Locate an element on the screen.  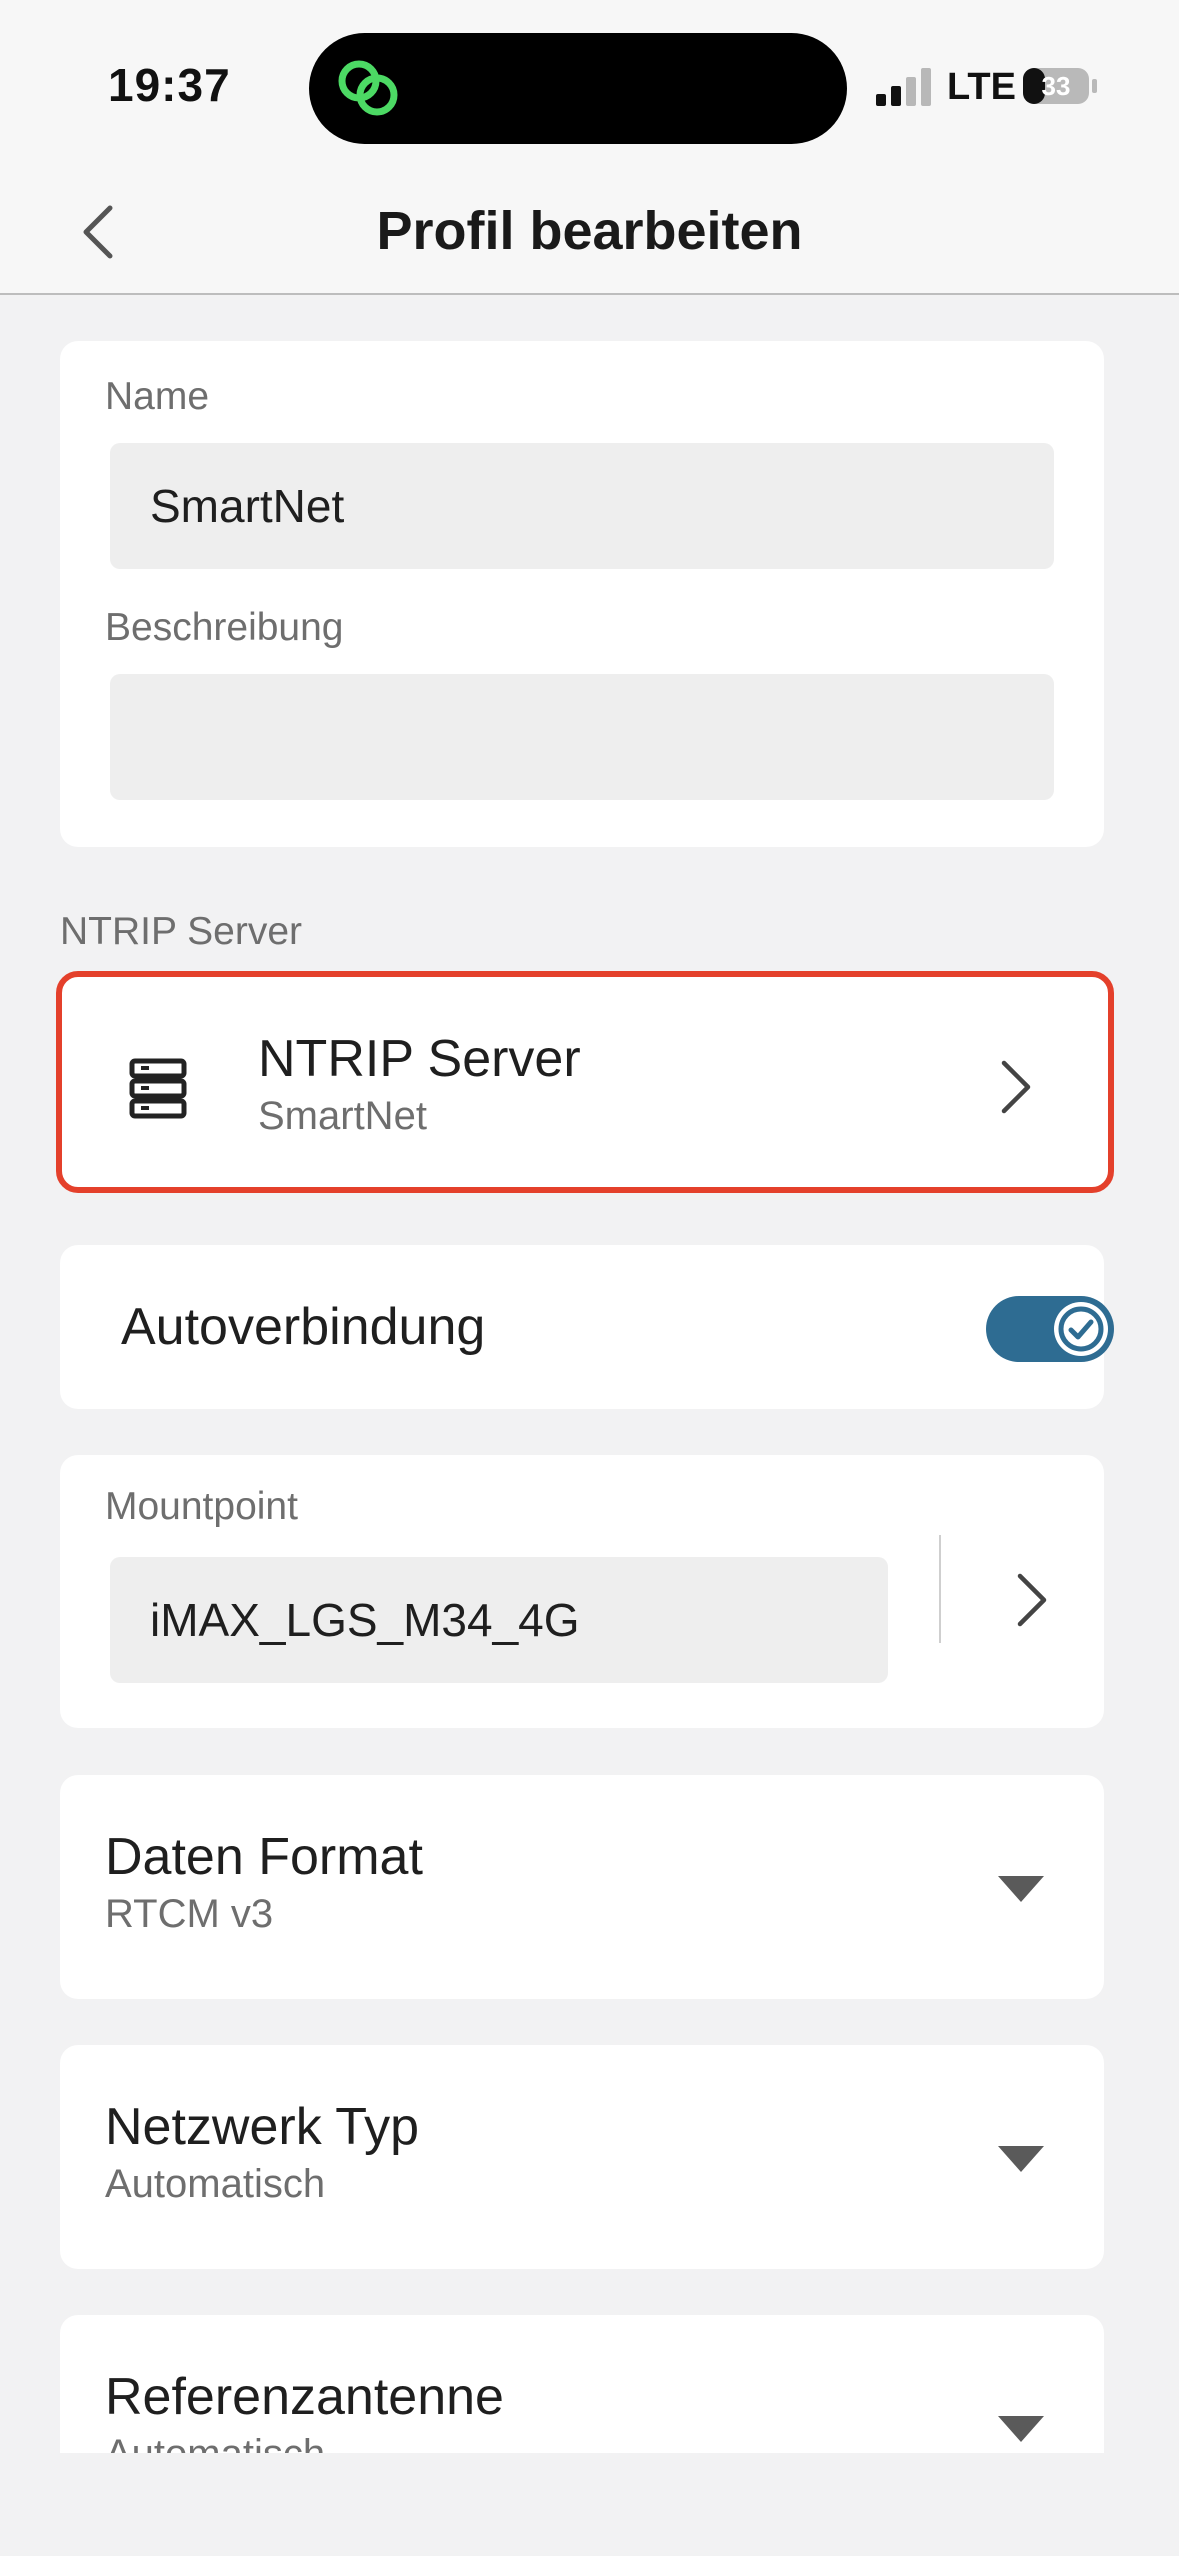
server-icon is located at coordinates (158, 1088).